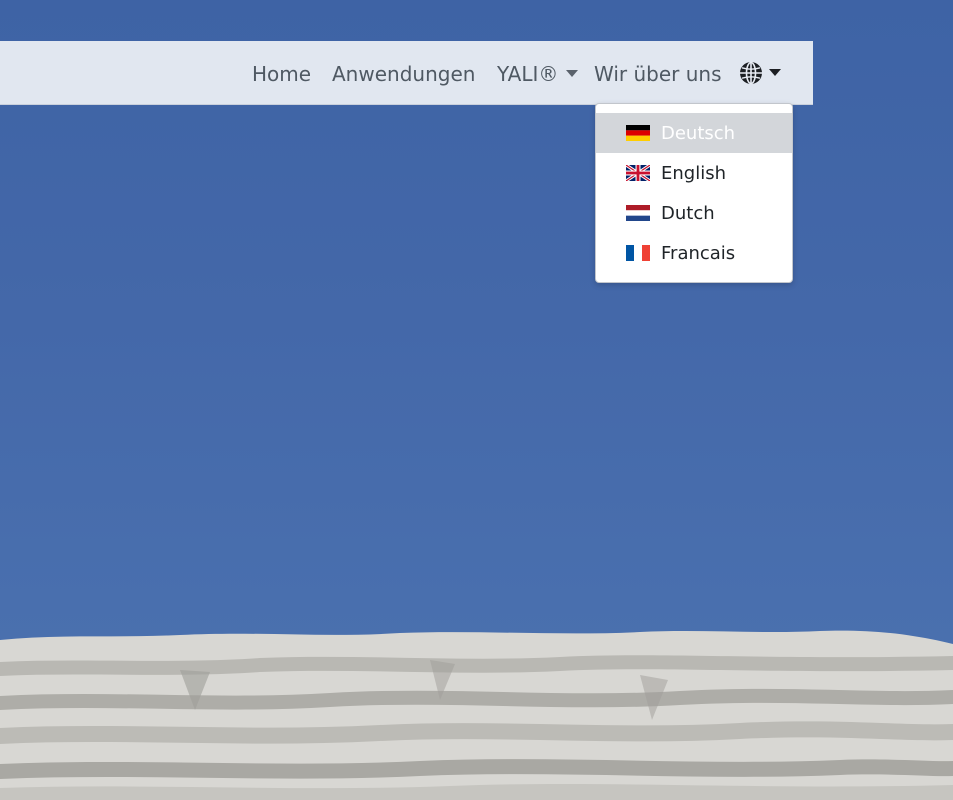 Image resolution: width=953 pixels, height=800 pixels. I want to click on top-navbar: Home Anwendungen YALI® Wir über uns, so click(406, 73).